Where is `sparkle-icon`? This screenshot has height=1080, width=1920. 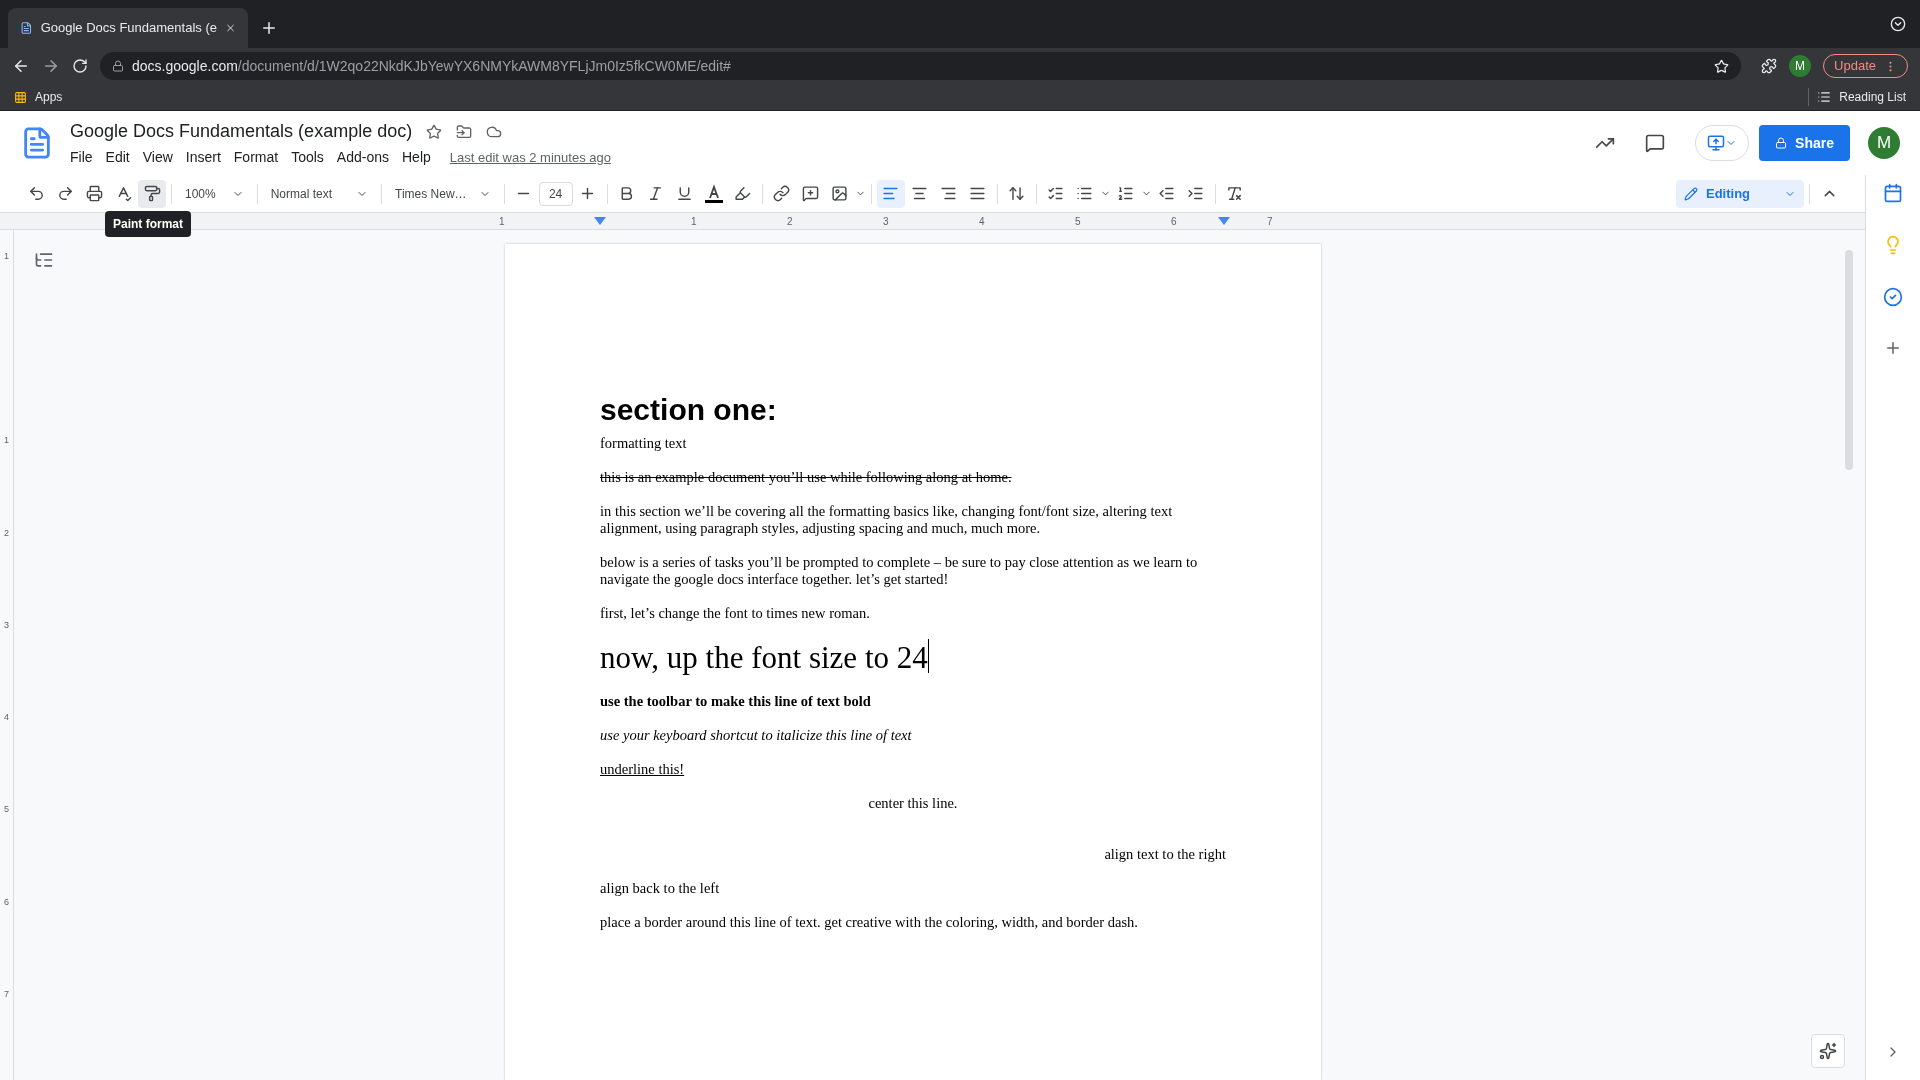 sparkle-icon is located at coordinates (1828, 1051).